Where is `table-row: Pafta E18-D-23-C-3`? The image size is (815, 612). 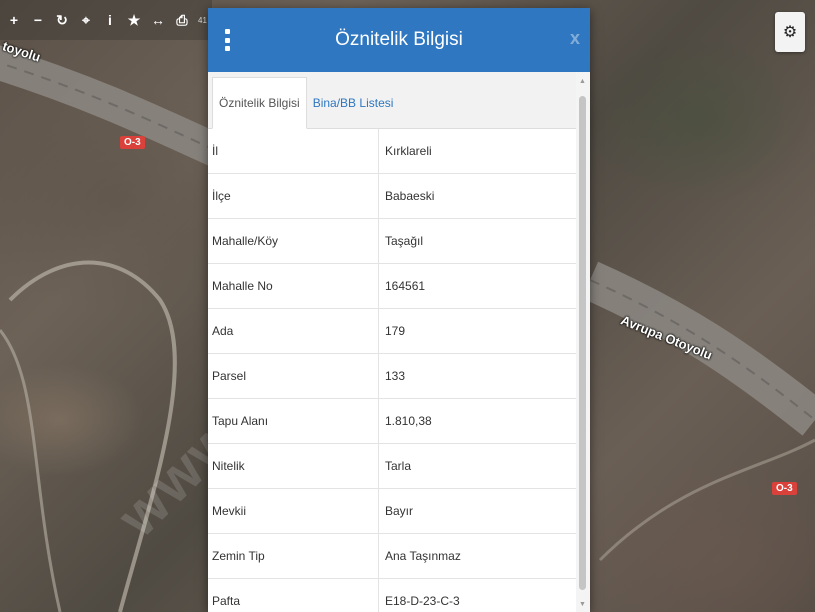 table-row: Pafta E18-D-23-C-3 is located at coordinates (392, 595).